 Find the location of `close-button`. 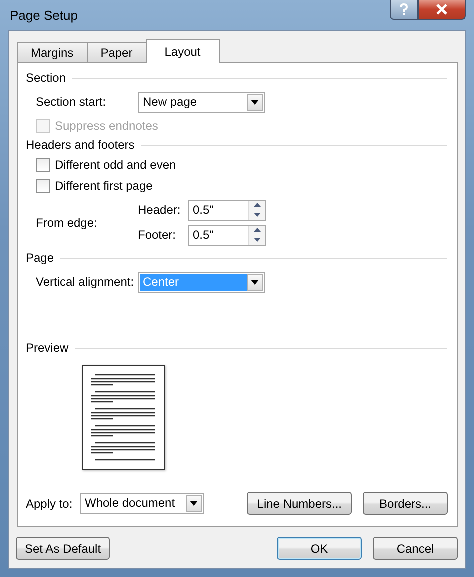

close-button is located at coordinates (442, 10).